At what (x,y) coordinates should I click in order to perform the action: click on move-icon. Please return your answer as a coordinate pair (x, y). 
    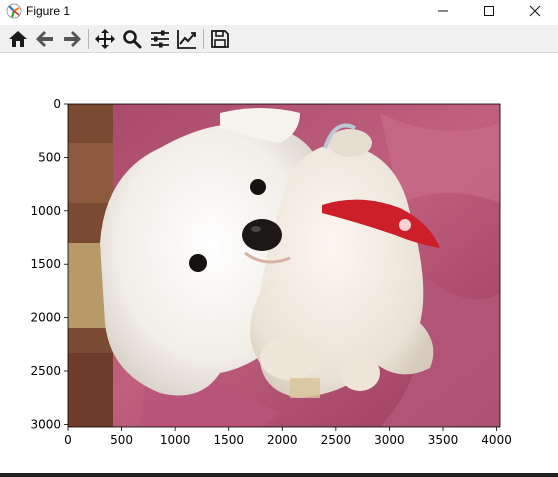
    Looking at the image, I should click on (105, 39).